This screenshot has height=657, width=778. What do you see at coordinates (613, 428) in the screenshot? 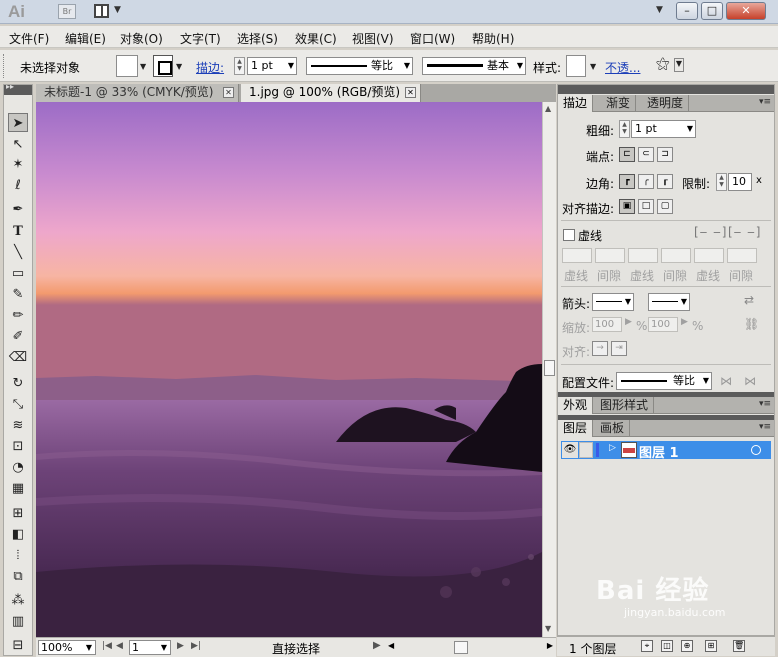
I see `tab-artboards: 画板` at bounding box center [613, 428].